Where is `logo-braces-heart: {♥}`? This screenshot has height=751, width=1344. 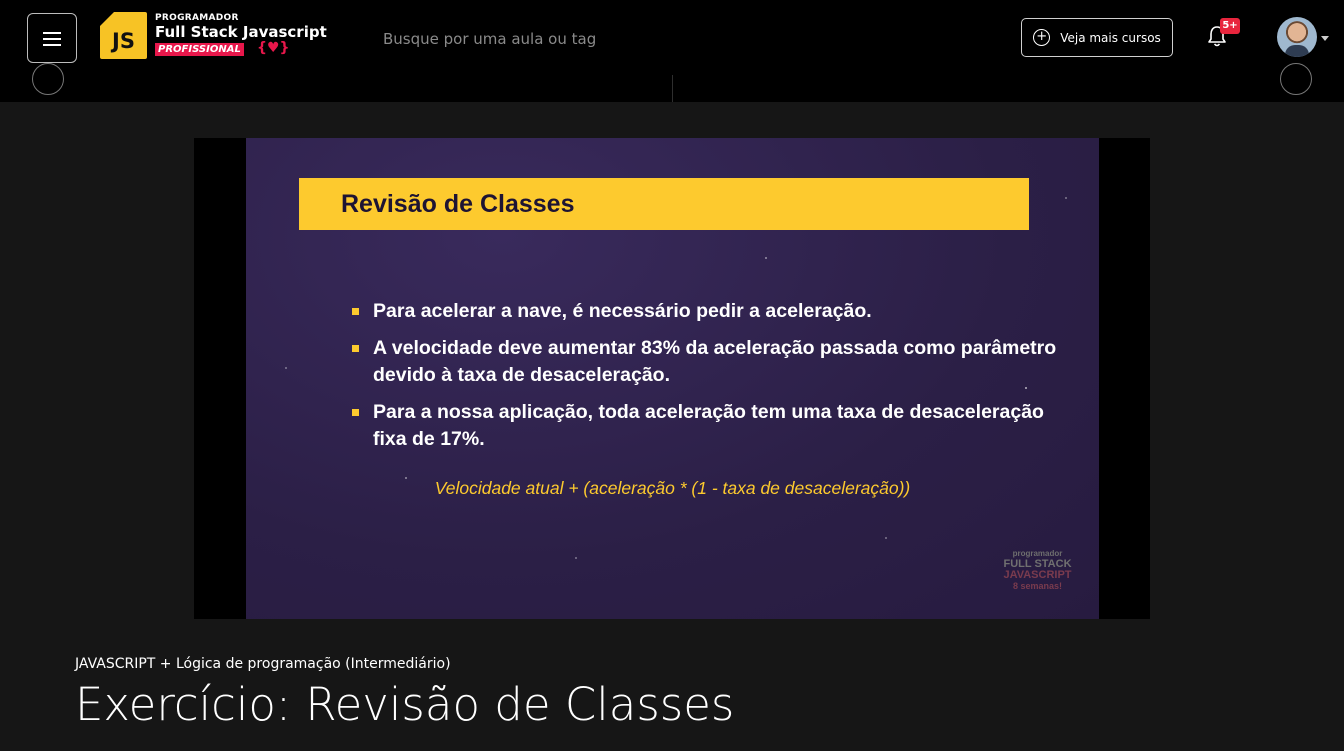 logo-braces-heart: {♥} is located at coordinates (273, 48).